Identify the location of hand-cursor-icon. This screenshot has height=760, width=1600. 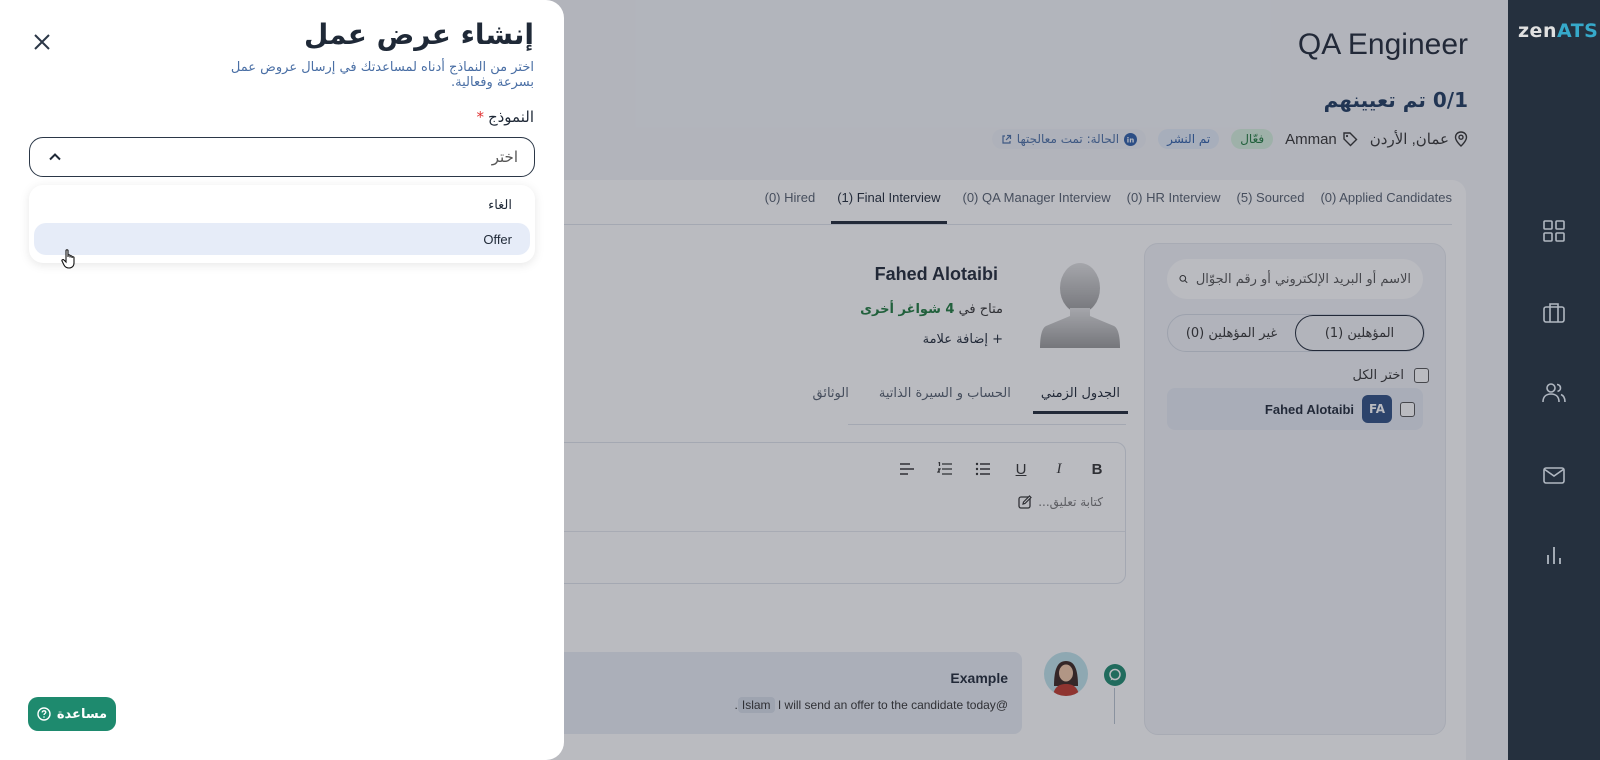
(68, 259).